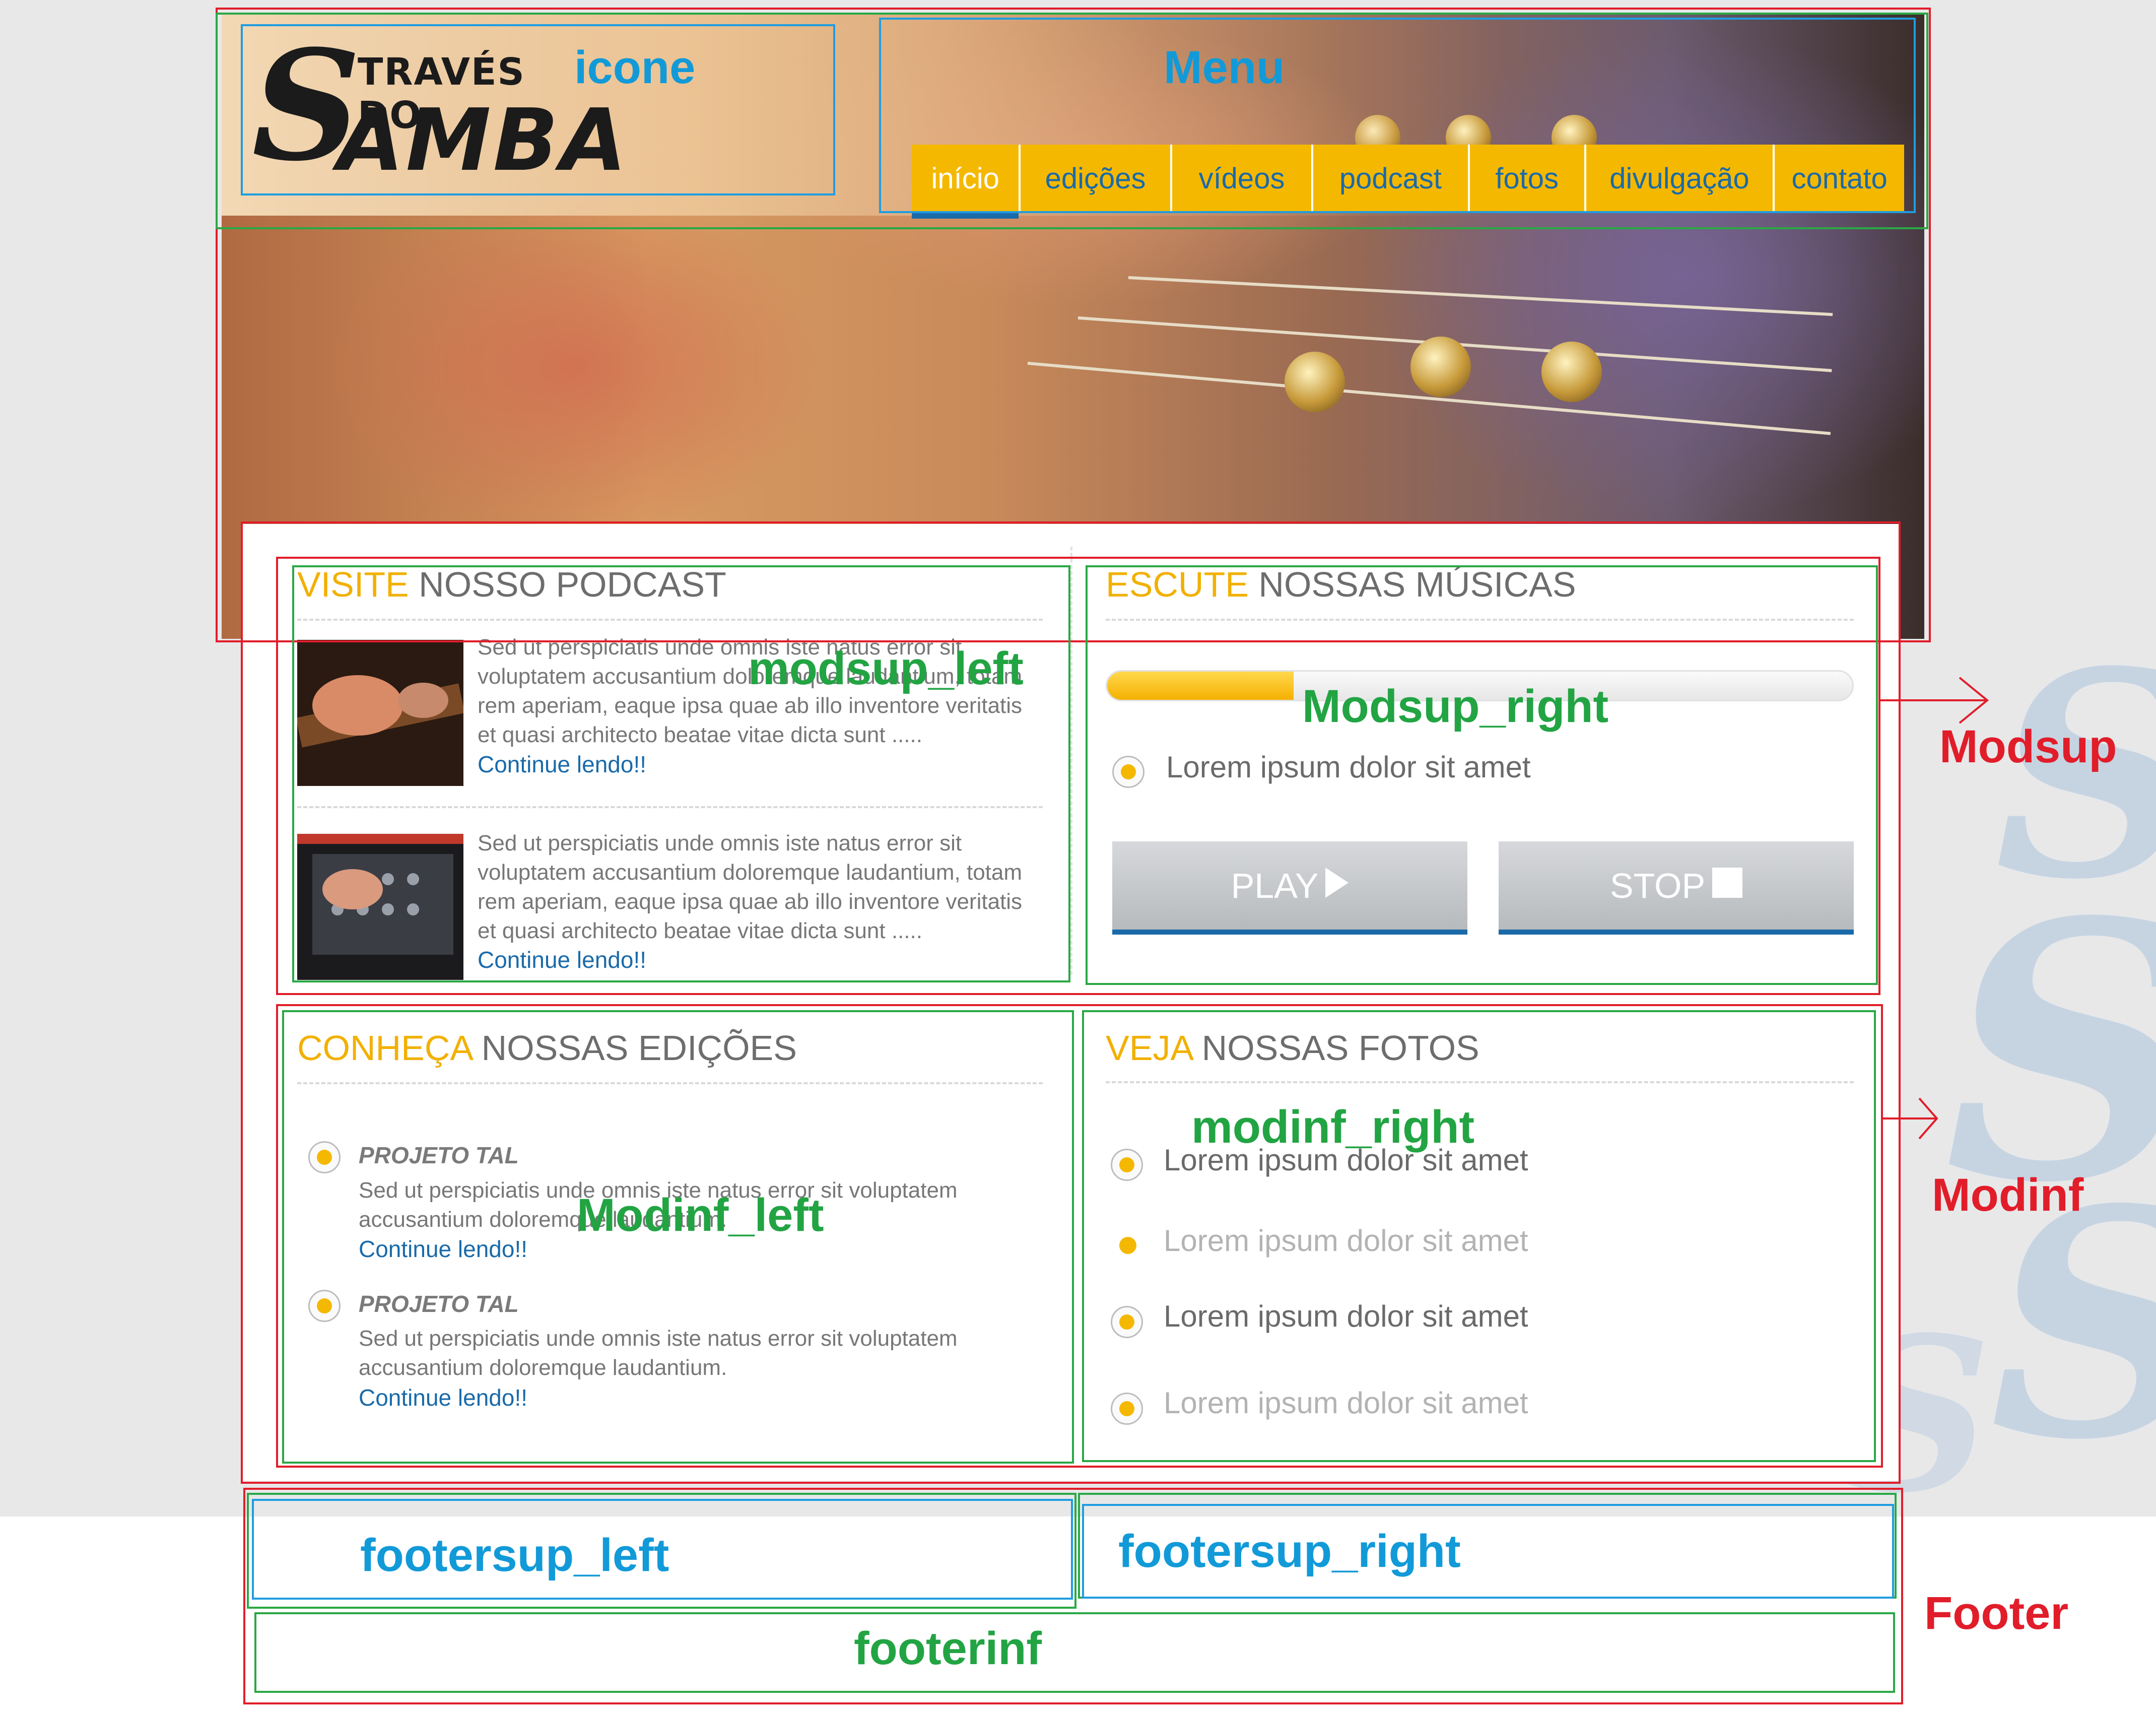  Describe the element at coordinates (635, 67) in the screenshot. I see `label-icone: icone` at that location.